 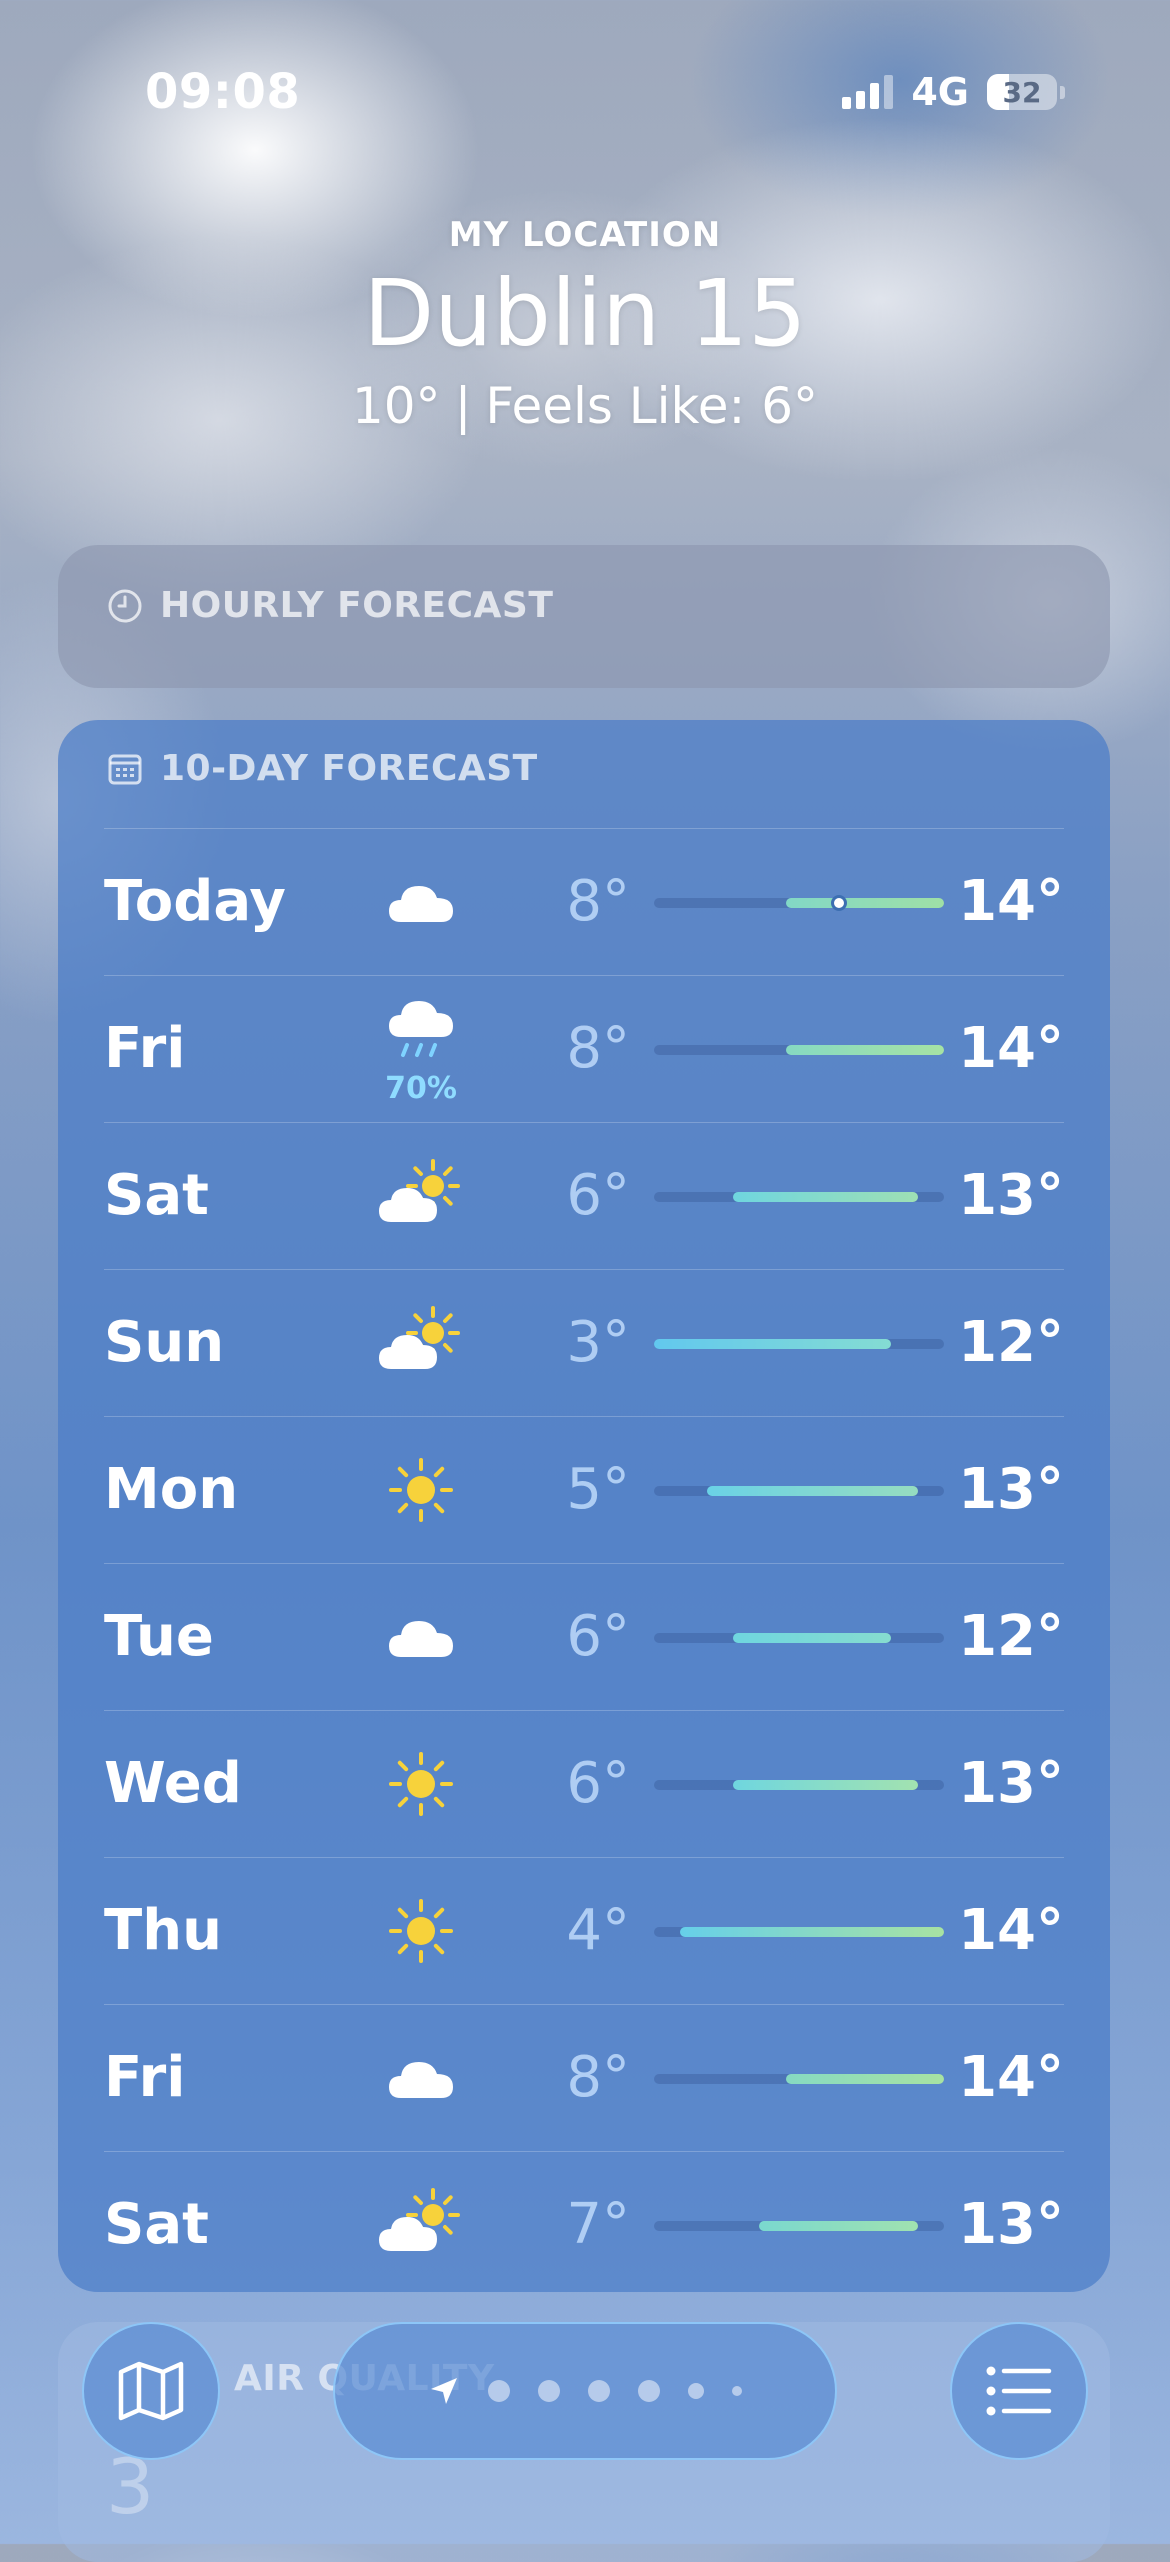 I want to click on status-indicators: 4G 32, so click(x=953, y=92).